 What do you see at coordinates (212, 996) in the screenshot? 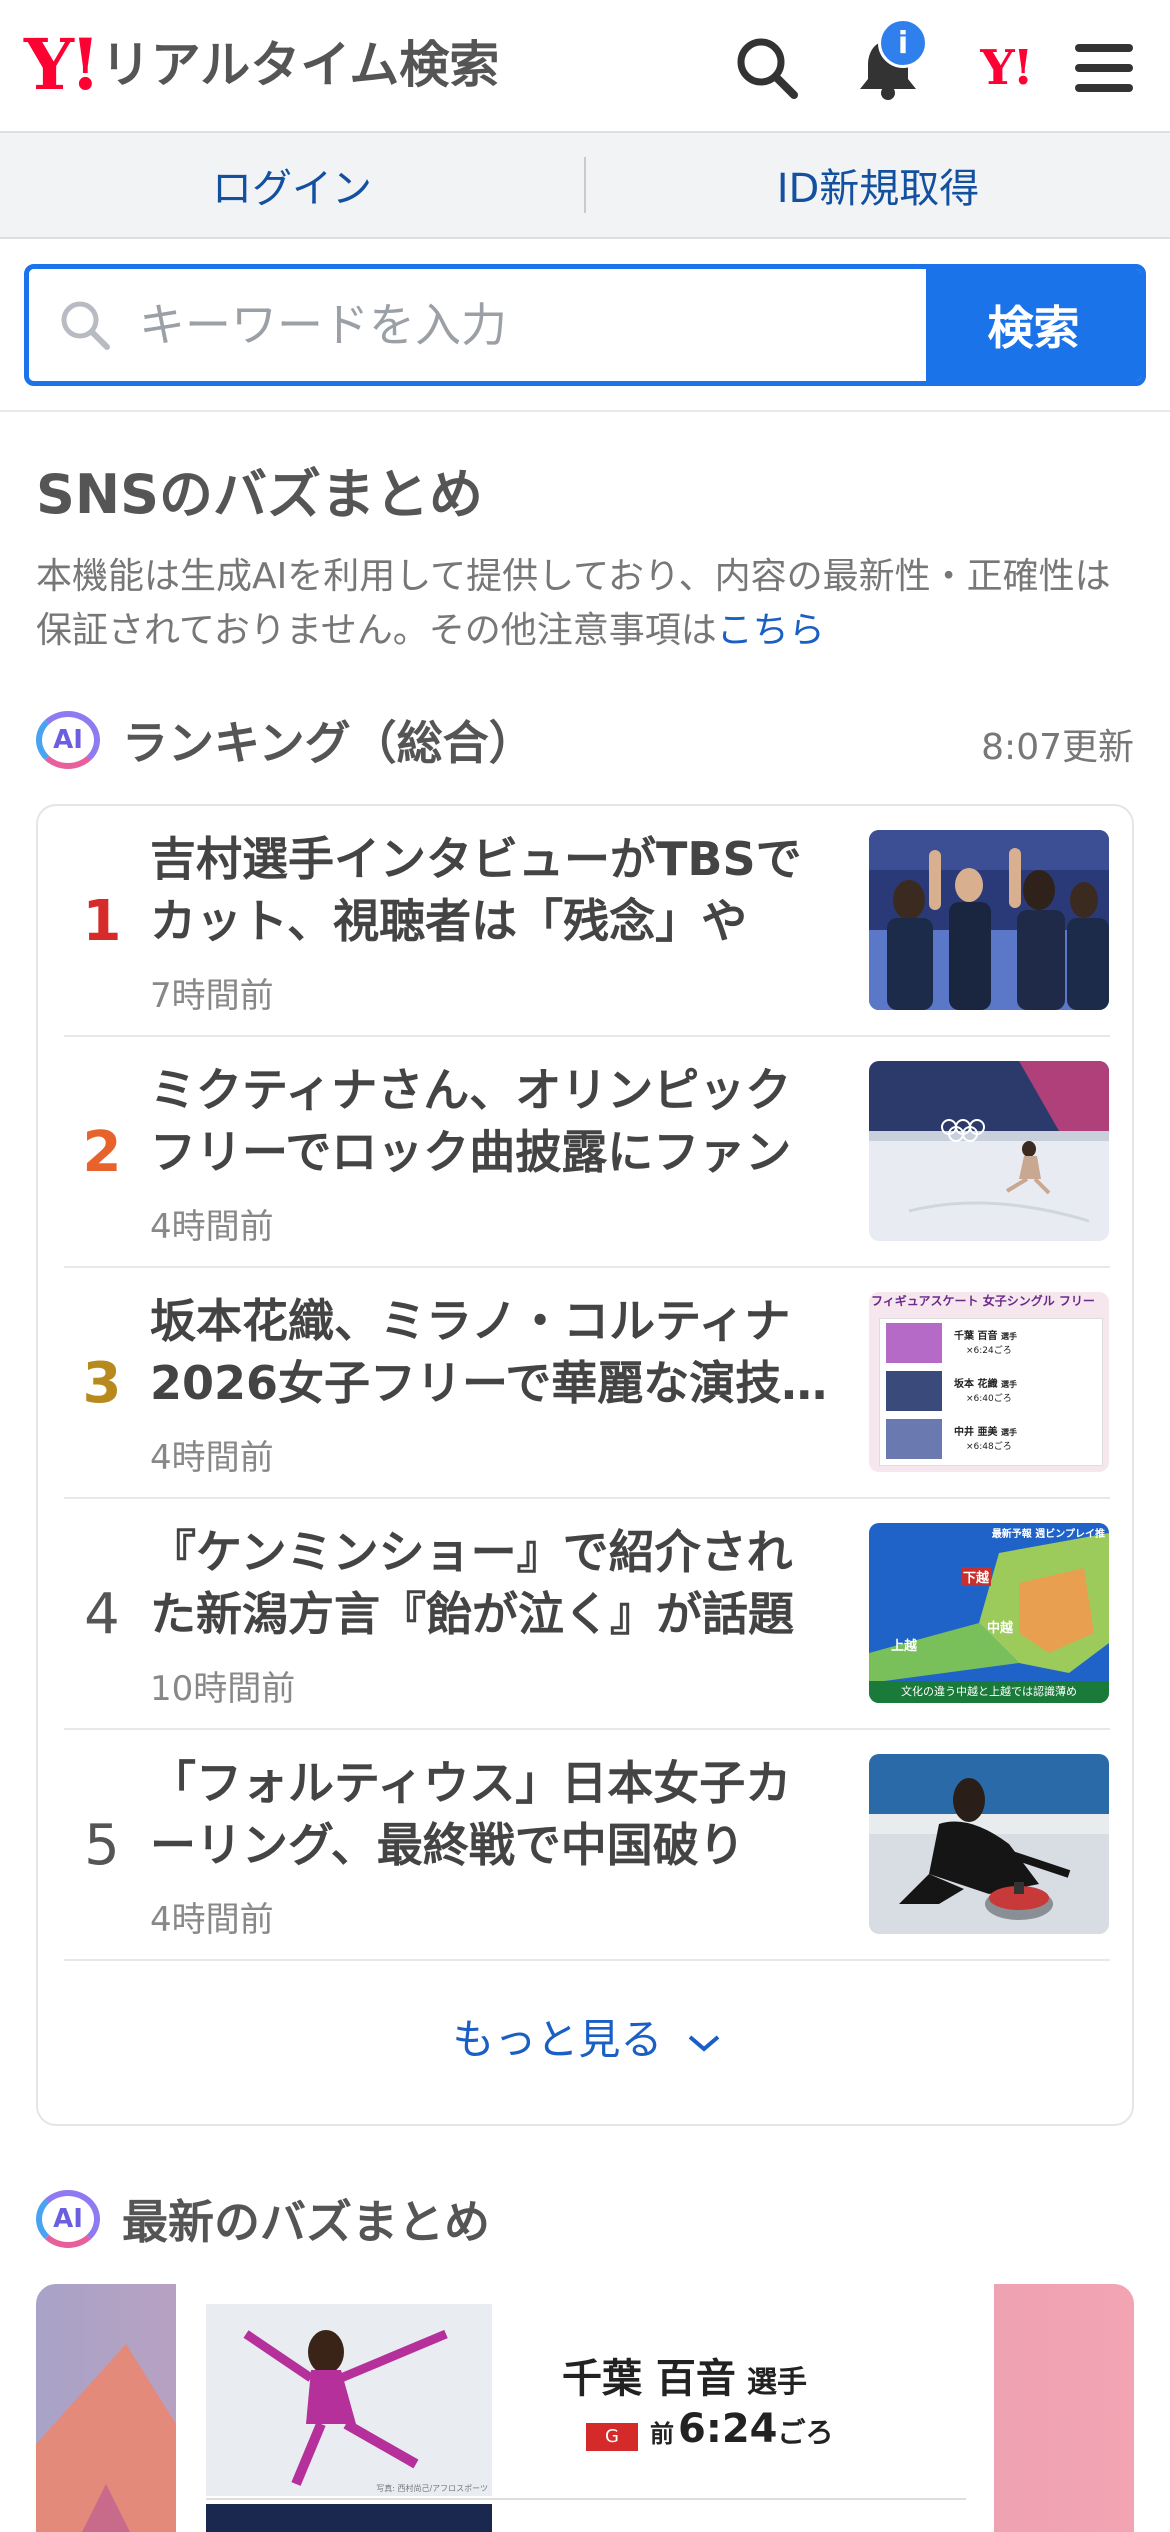
I see `ranking-time: 7時間前` at bounding box center [212, 996].